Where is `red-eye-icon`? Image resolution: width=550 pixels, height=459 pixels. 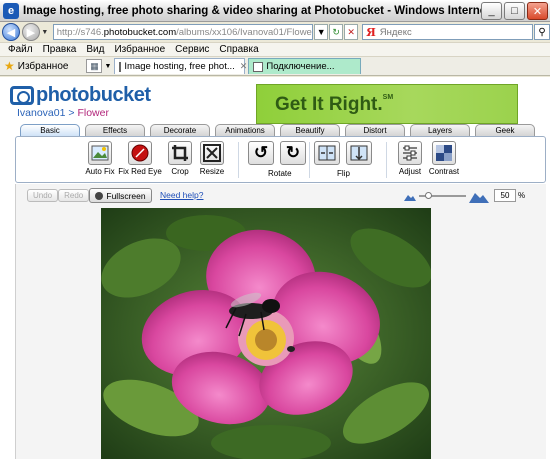 red-eye-icon is located at coordinates (140, 153).